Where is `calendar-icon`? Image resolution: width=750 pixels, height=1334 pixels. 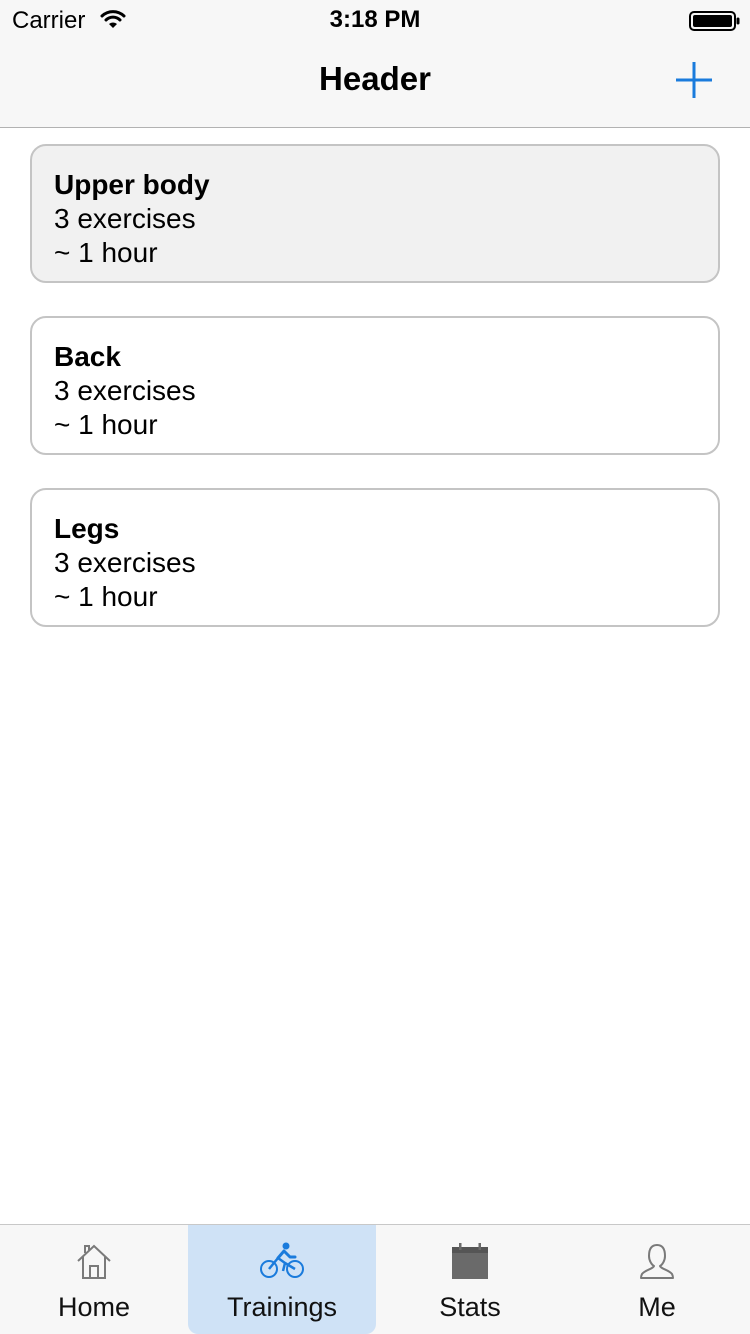 calendar-icon is located at coordinates (470, 1263).